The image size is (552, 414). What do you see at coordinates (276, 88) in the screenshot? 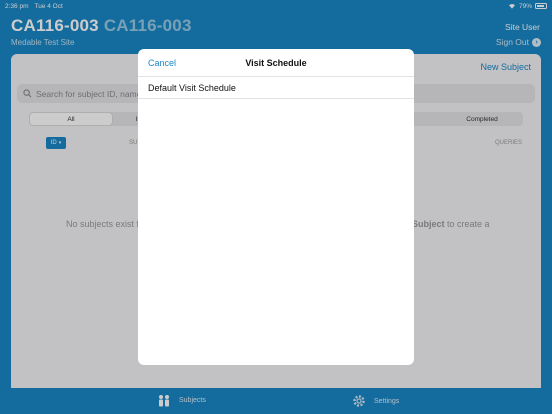
I see `list-item: Default Visit Schedule` at bounding box center [276, 88].